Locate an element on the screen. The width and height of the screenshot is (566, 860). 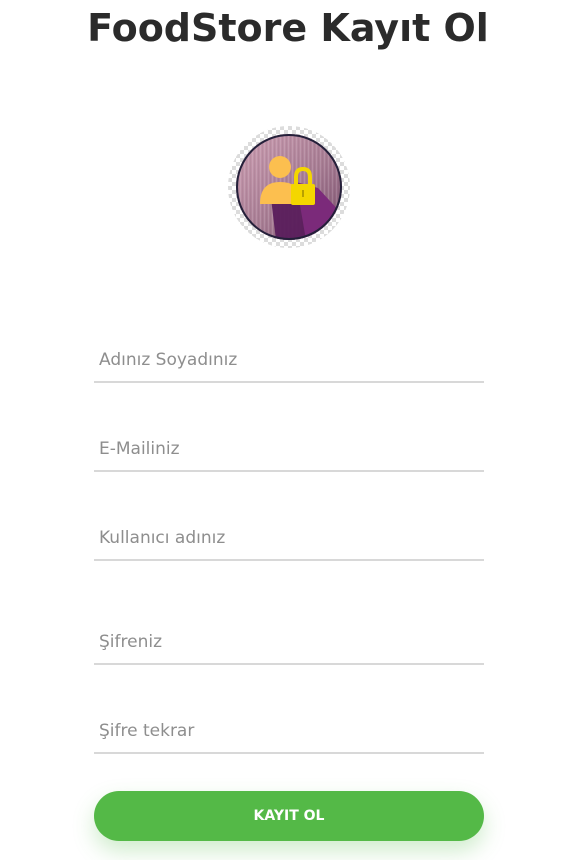
user-lock-icon is located at coordinates (289, 187).